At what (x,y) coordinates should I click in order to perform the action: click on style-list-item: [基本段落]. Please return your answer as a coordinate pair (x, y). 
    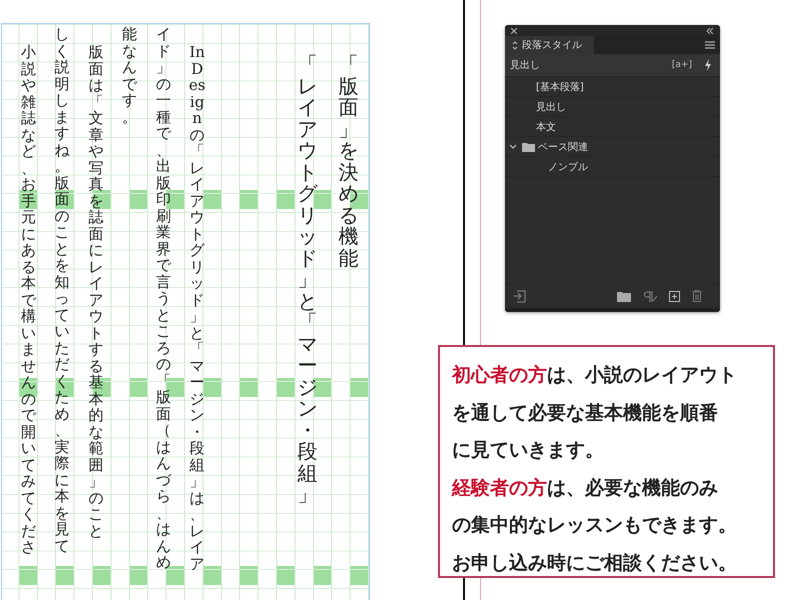
    Looking at the image, I should click on (612, 87).